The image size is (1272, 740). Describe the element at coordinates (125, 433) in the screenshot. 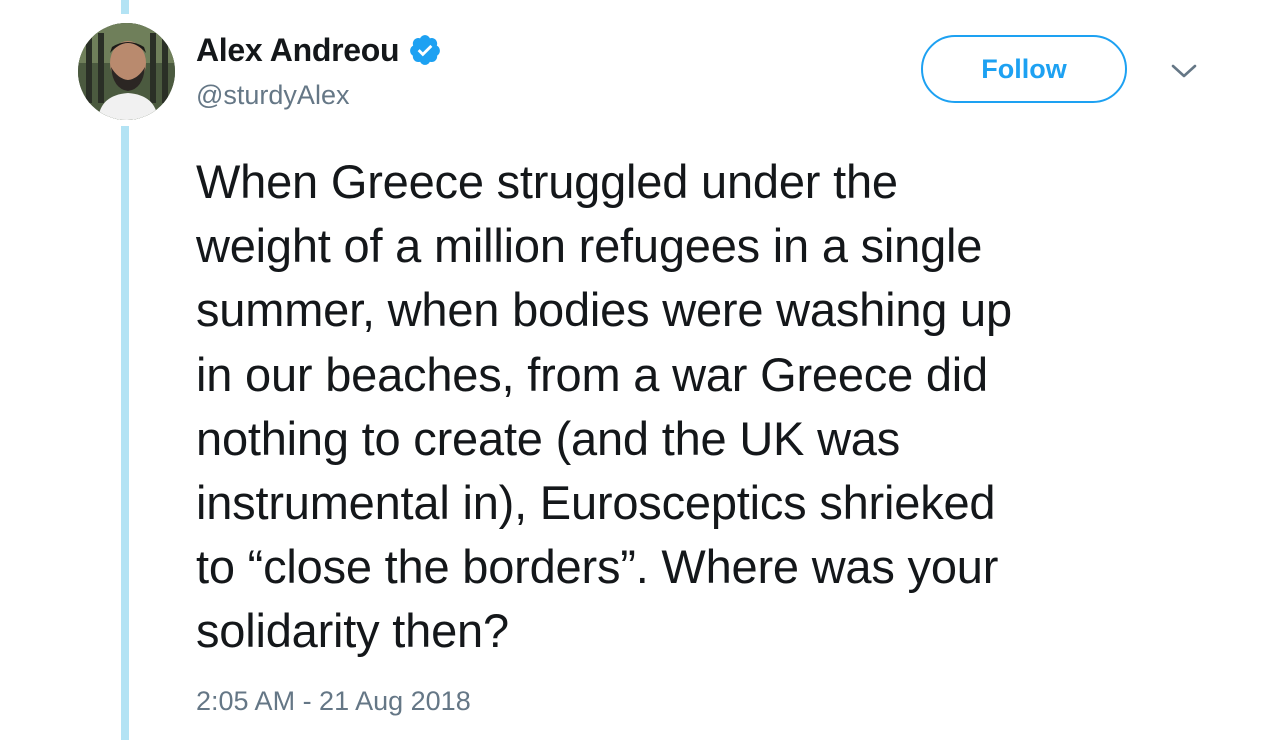

I see `thread-connector-line` at that location.